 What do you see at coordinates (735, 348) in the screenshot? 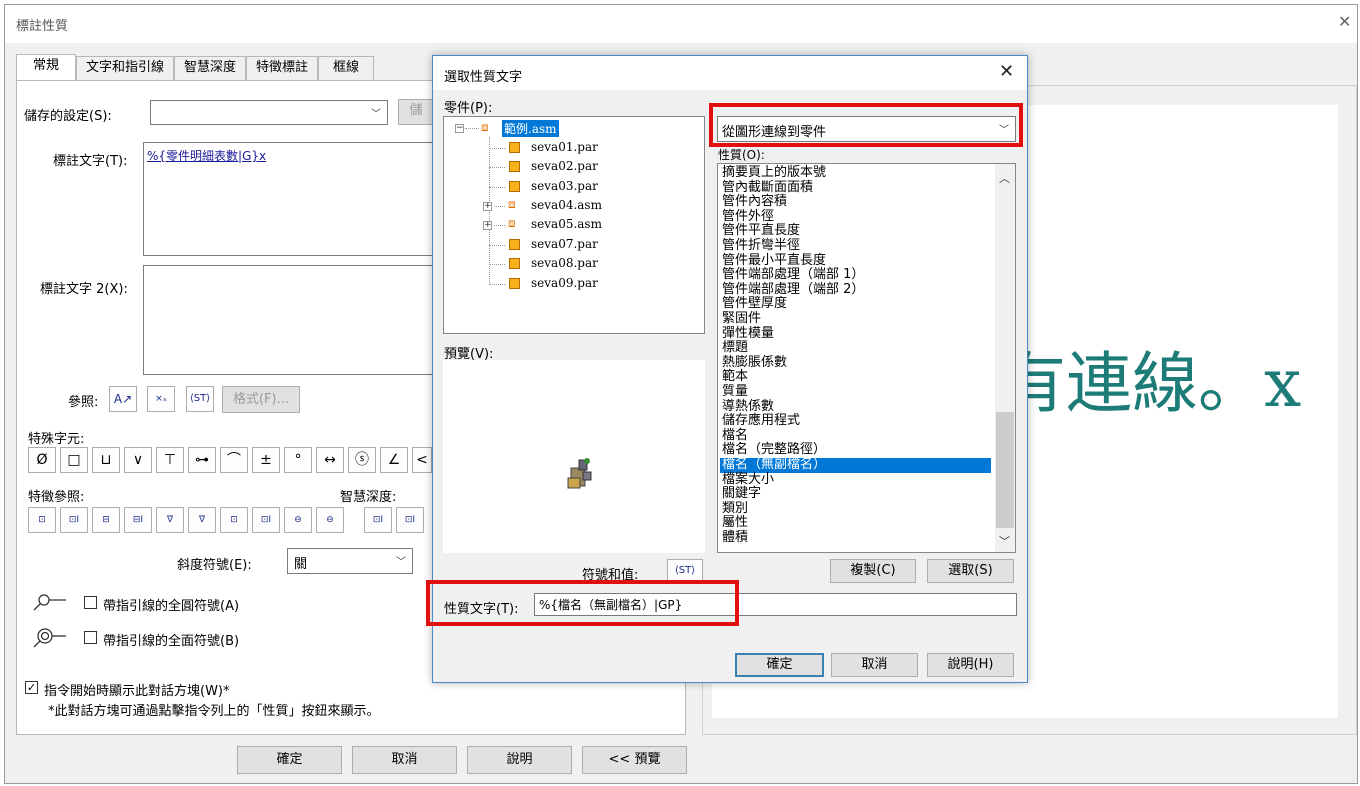
I see `list-item: 標題` at bounding box center [735, 348].